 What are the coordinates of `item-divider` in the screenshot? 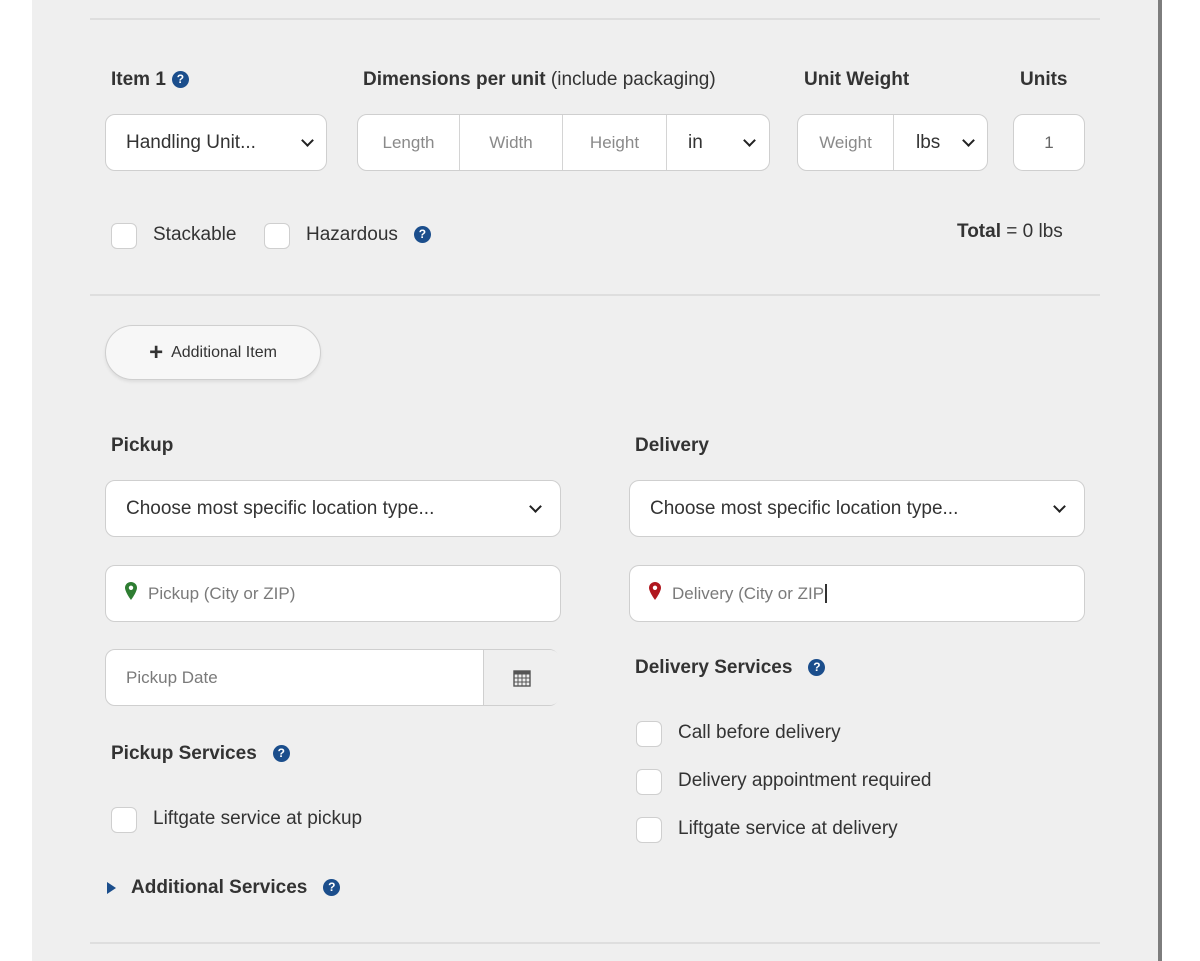 It's located at (595, 295).